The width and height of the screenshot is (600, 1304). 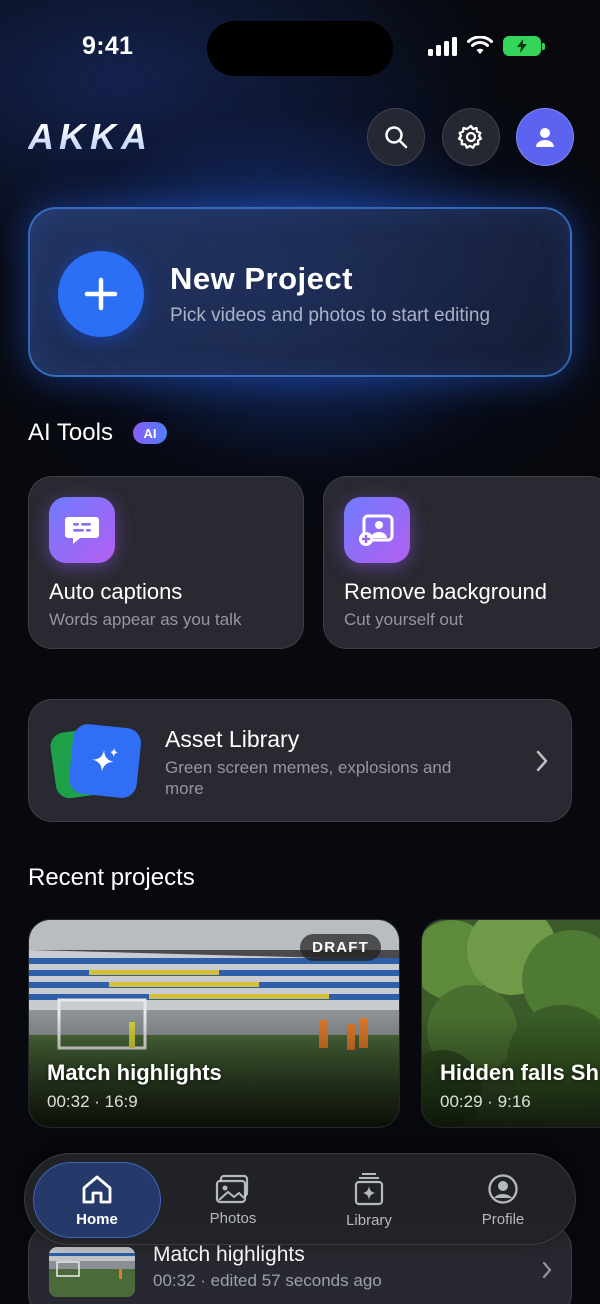 I want to click on gear-icon, so click(x=470, y=136).